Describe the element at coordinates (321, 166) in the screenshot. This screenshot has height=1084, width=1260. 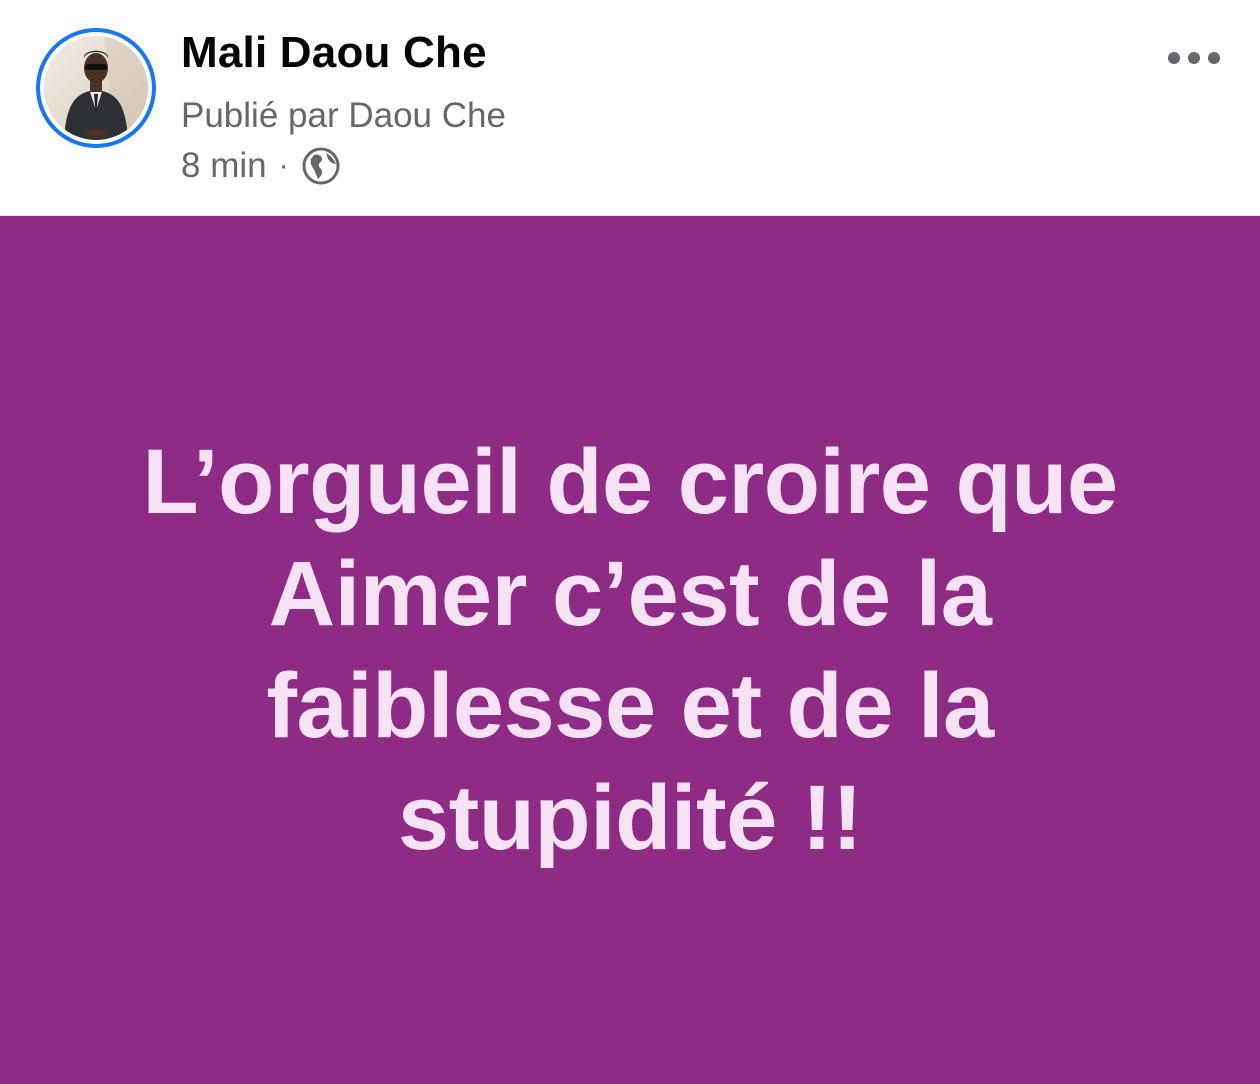
I see `globe-icon` at that location.